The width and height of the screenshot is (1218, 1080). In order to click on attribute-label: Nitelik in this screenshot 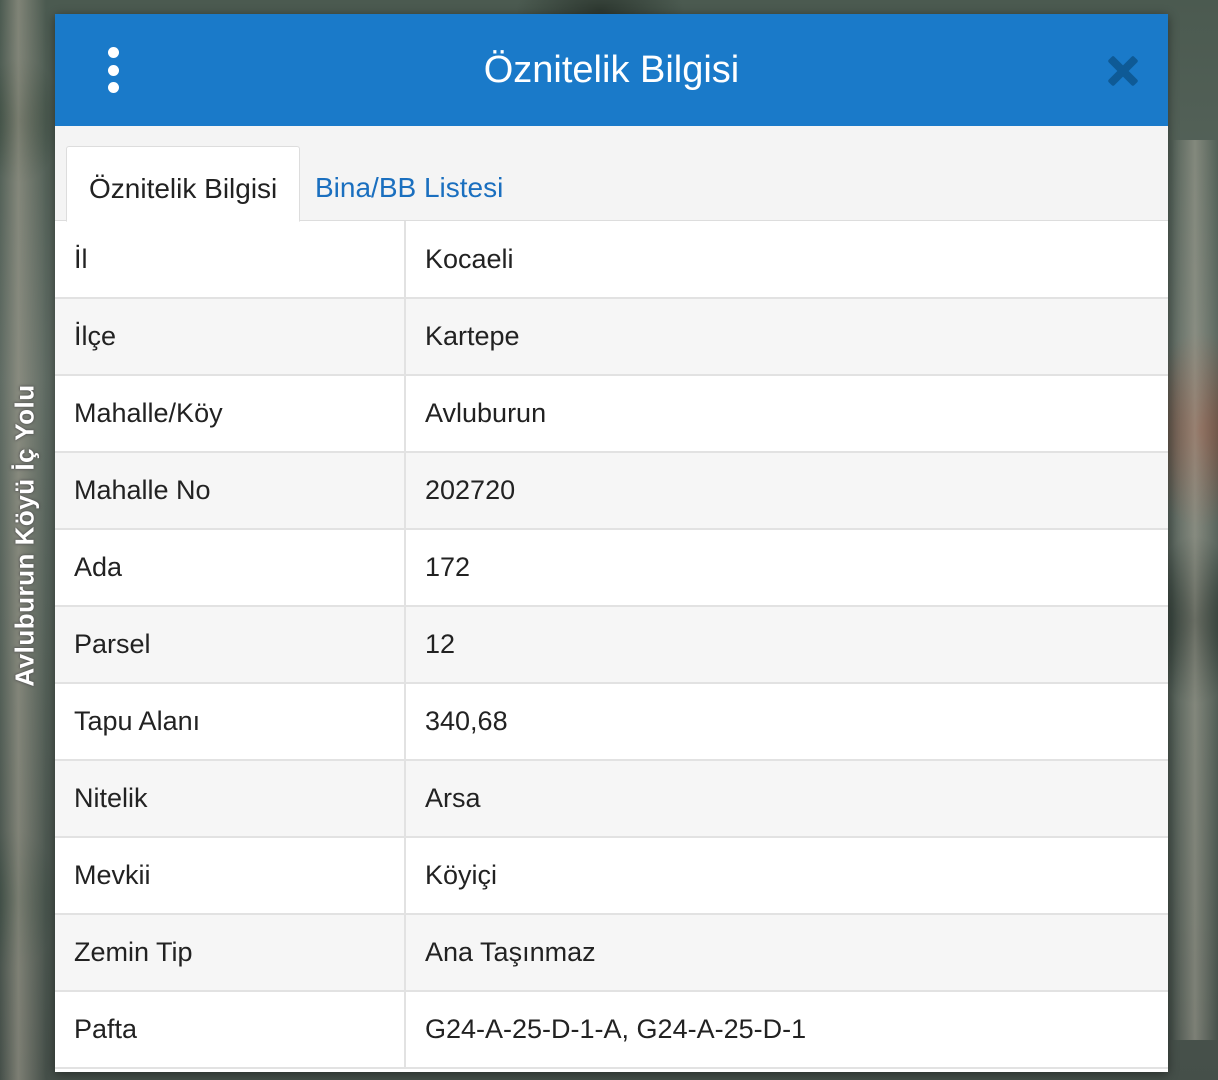, I will do `click(230, 799)`.